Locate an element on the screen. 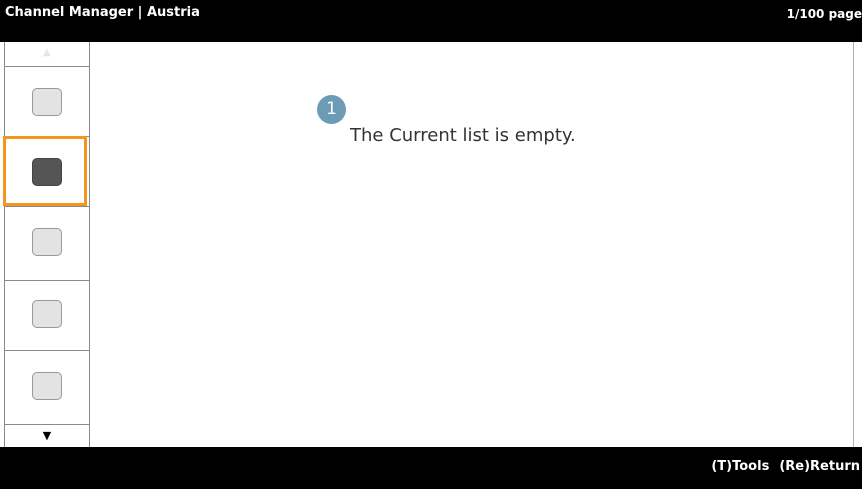  content-right-border is located at coordinates (853, 244).